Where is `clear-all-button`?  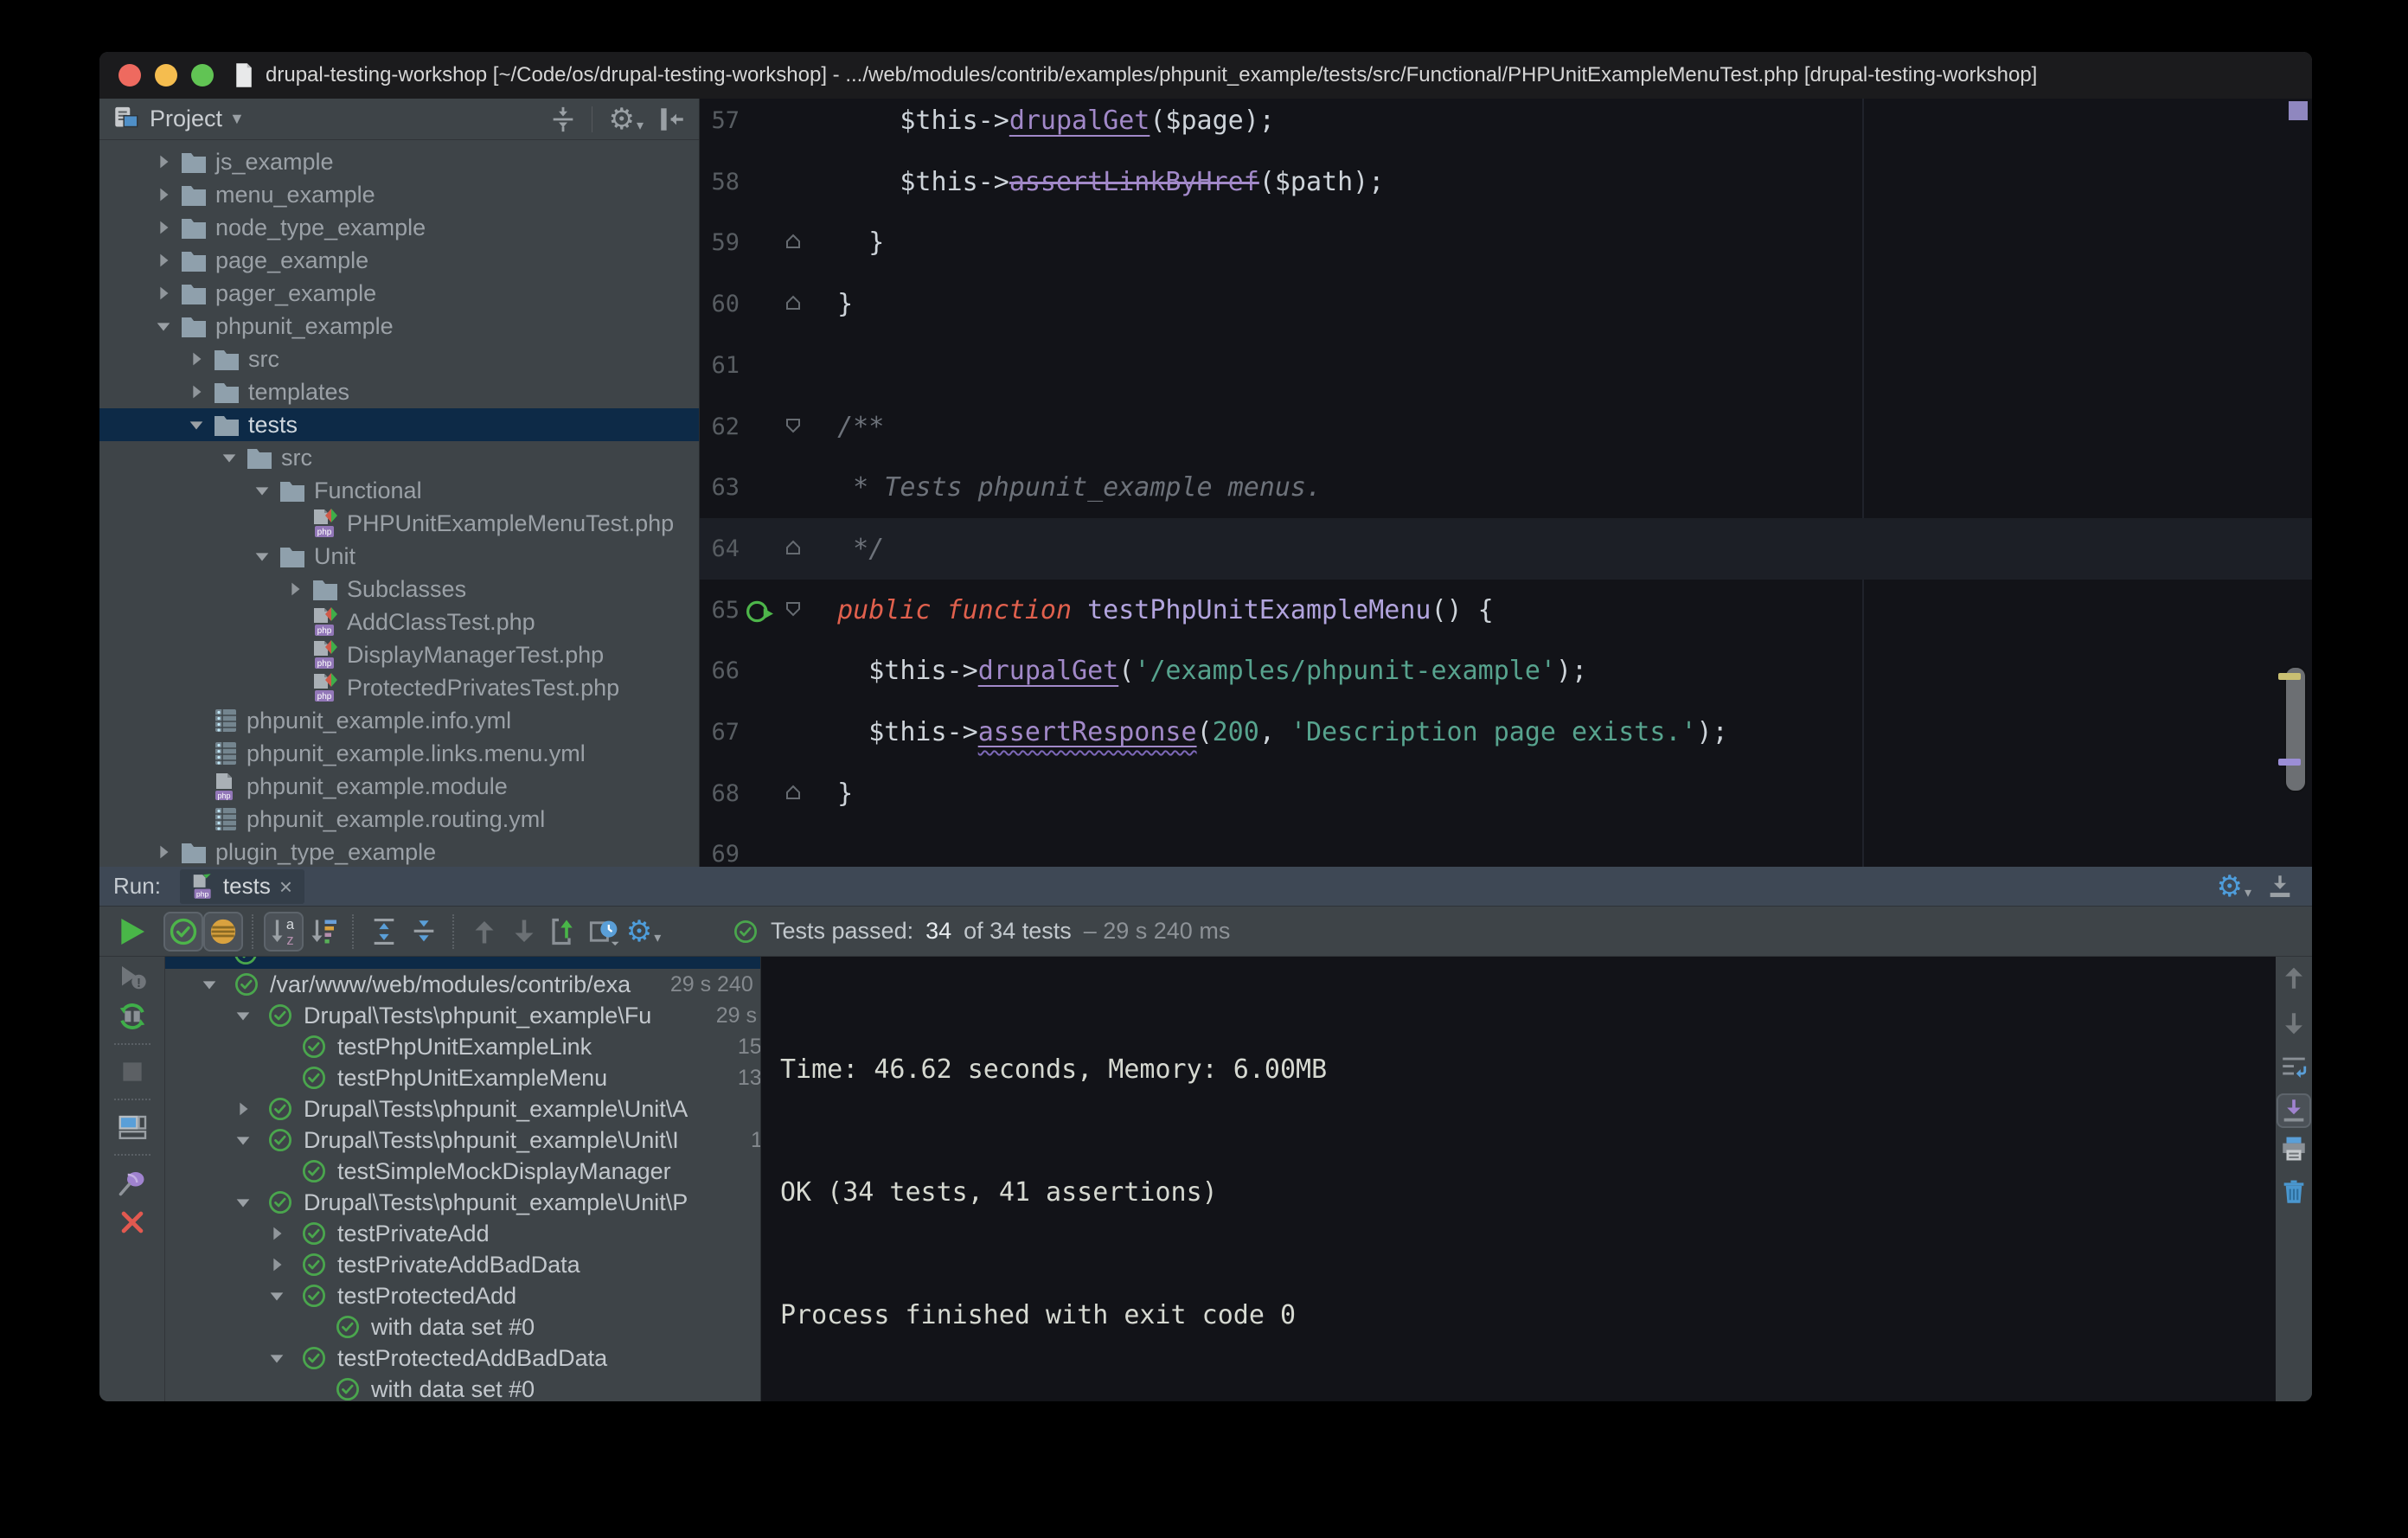 clear-all-button is located at coordinates (2294, 1192).